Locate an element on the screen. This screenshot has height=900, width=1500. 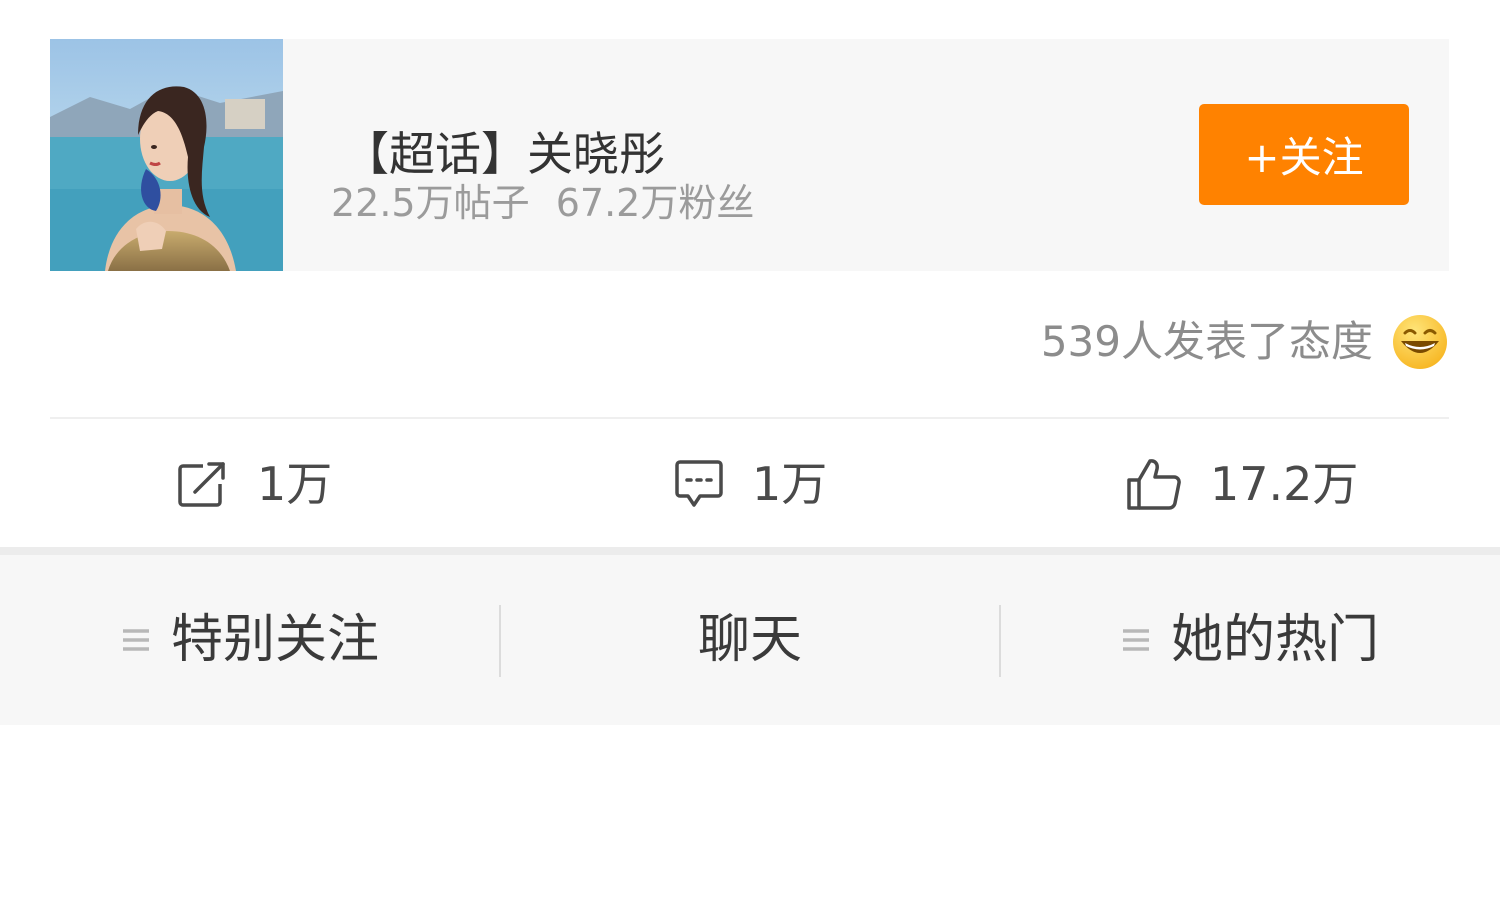
topic-title: 【超话】关晓彤 is located at coordinates (504, 154).